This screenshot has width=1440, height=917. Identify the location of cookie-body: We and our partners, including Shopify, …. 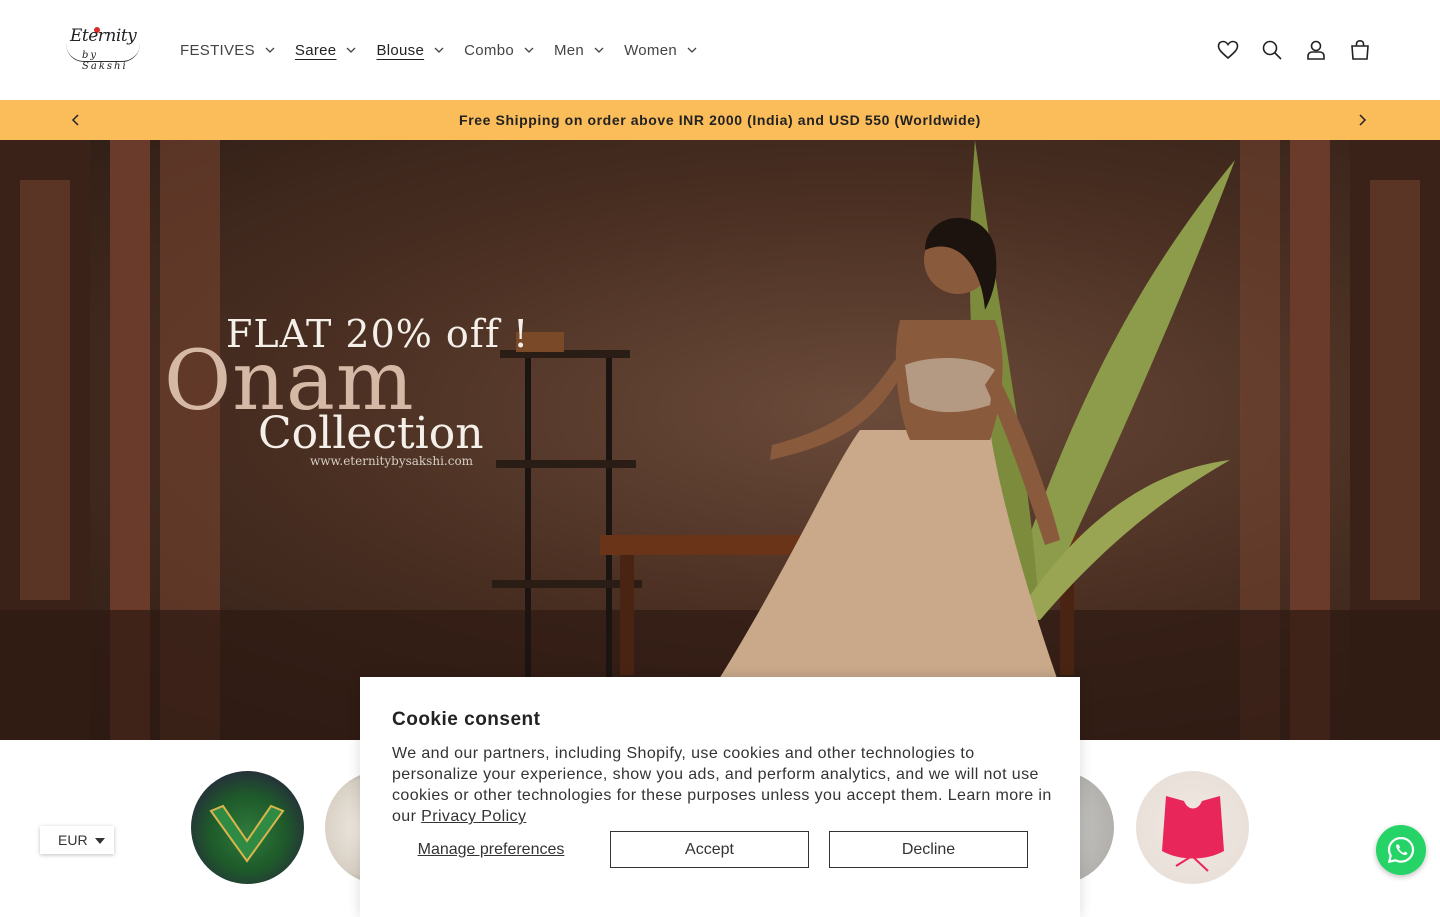
(722, 785).